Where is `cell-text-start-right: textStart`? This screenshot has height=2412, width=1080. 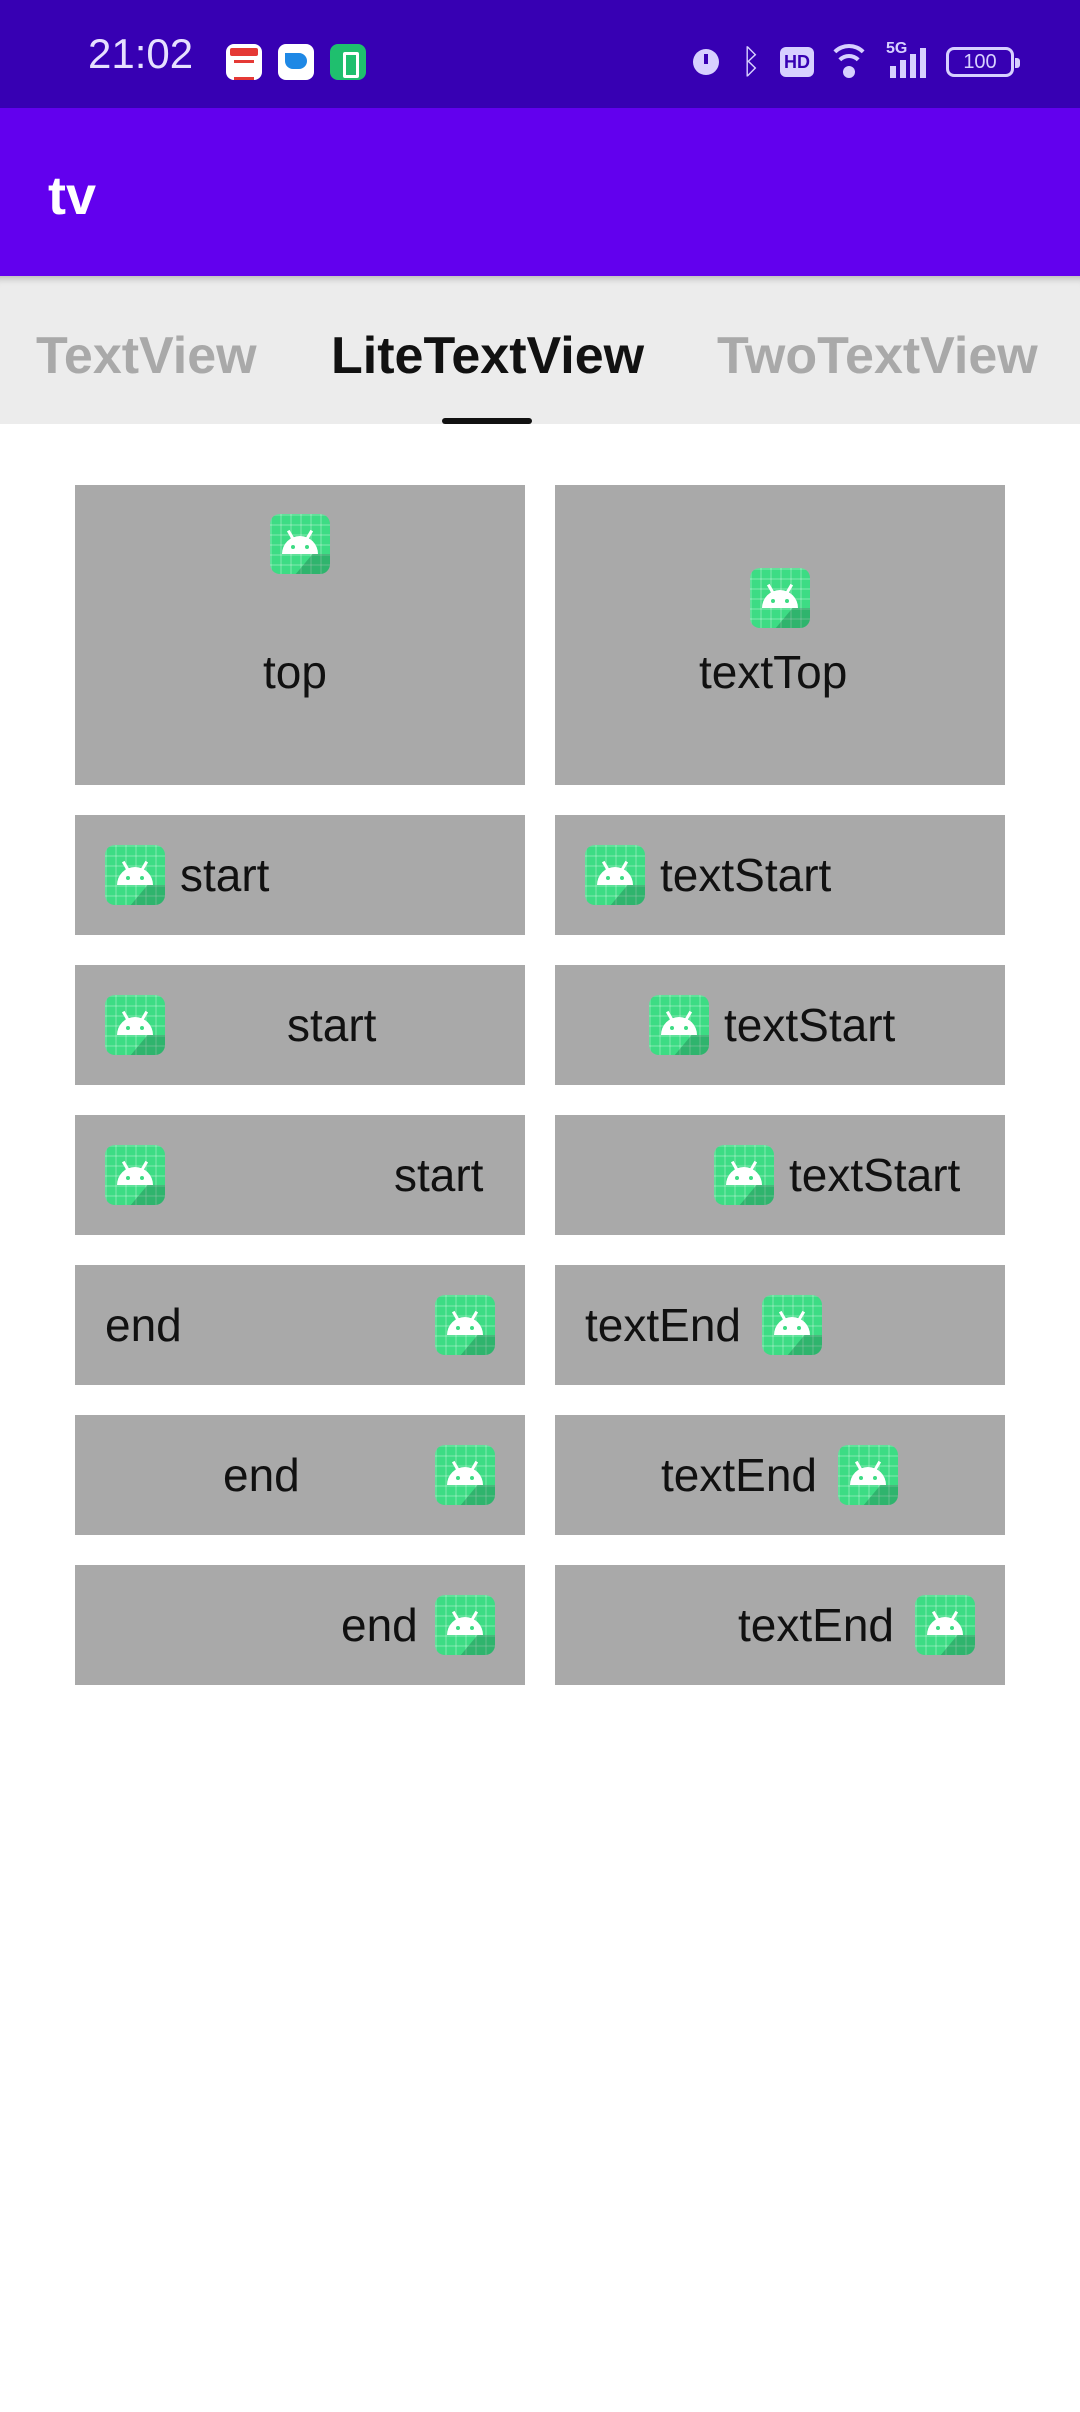 cell-text-start-right: textStart is located at coordinates (780, 1175).